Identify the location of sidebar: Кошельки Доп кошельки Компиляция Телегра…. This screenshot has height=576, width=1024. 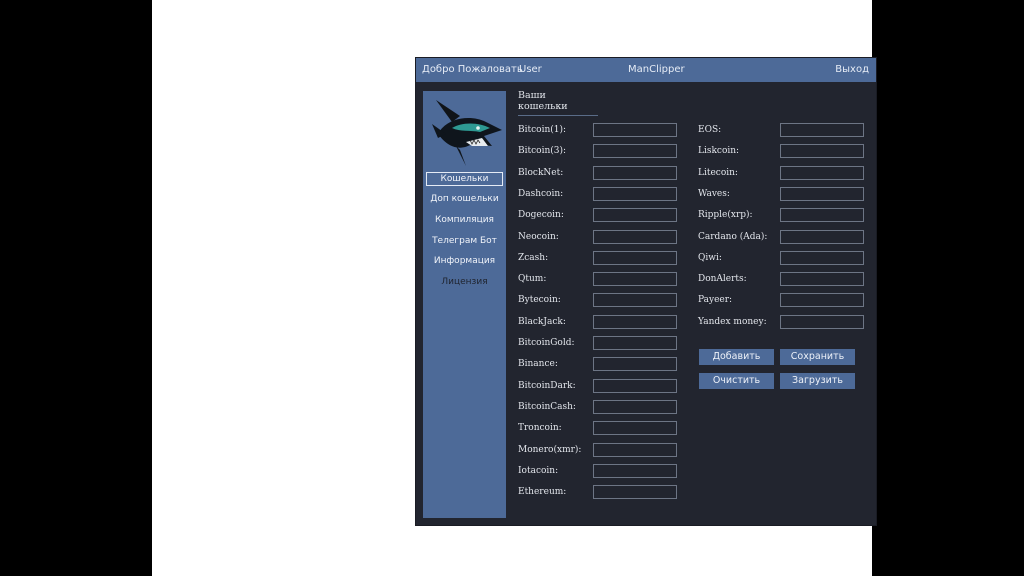
(464, 304).